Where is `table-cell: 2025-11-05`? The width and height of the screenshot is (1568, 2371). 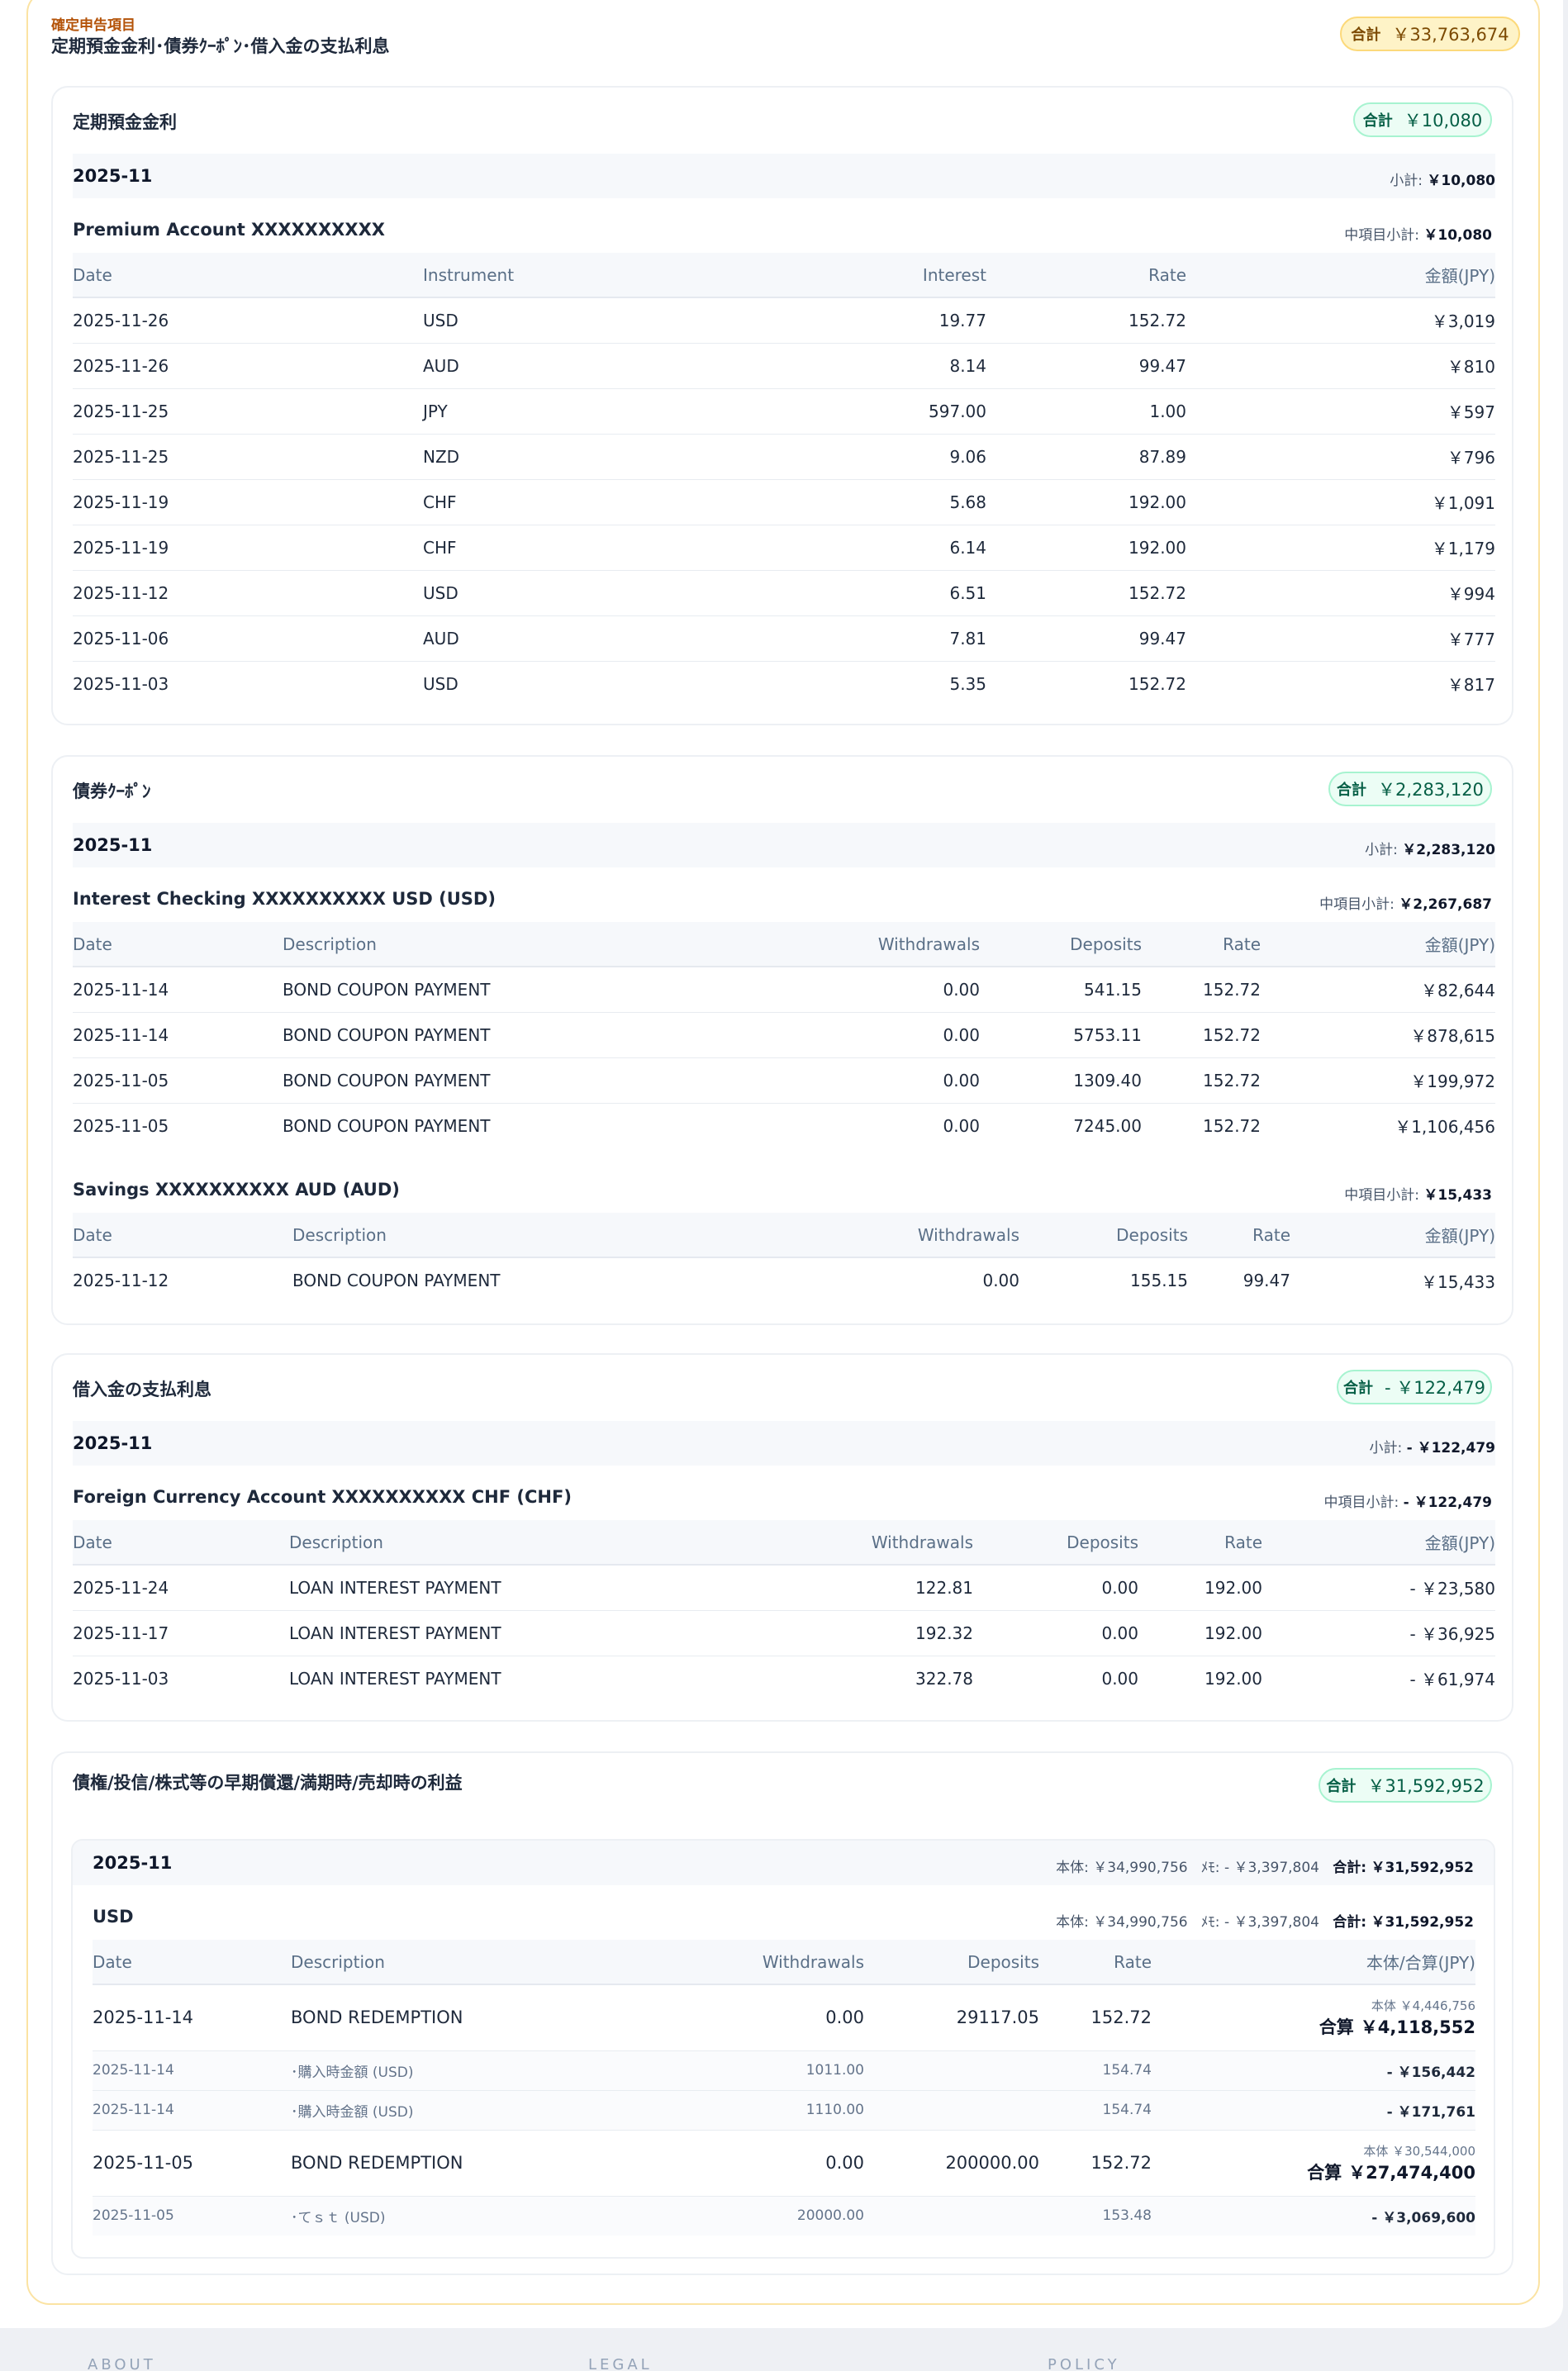 table-cell: 2025-11-05 is located at coordinates (192, 2216).